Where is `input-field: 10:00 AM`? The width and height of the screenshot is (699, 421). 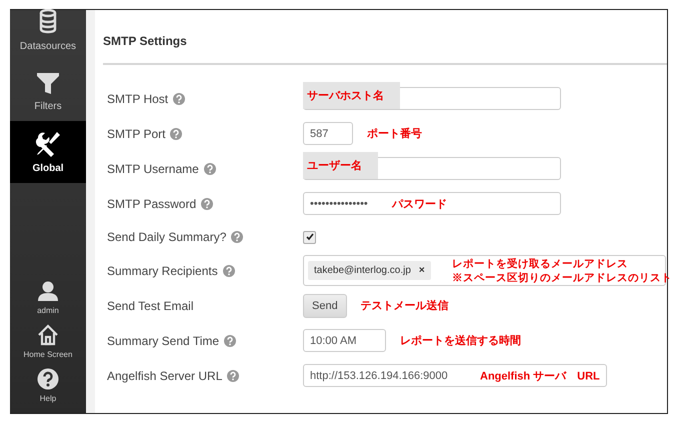
input-field: 10:00 AM is located at coordinates (344, 340).